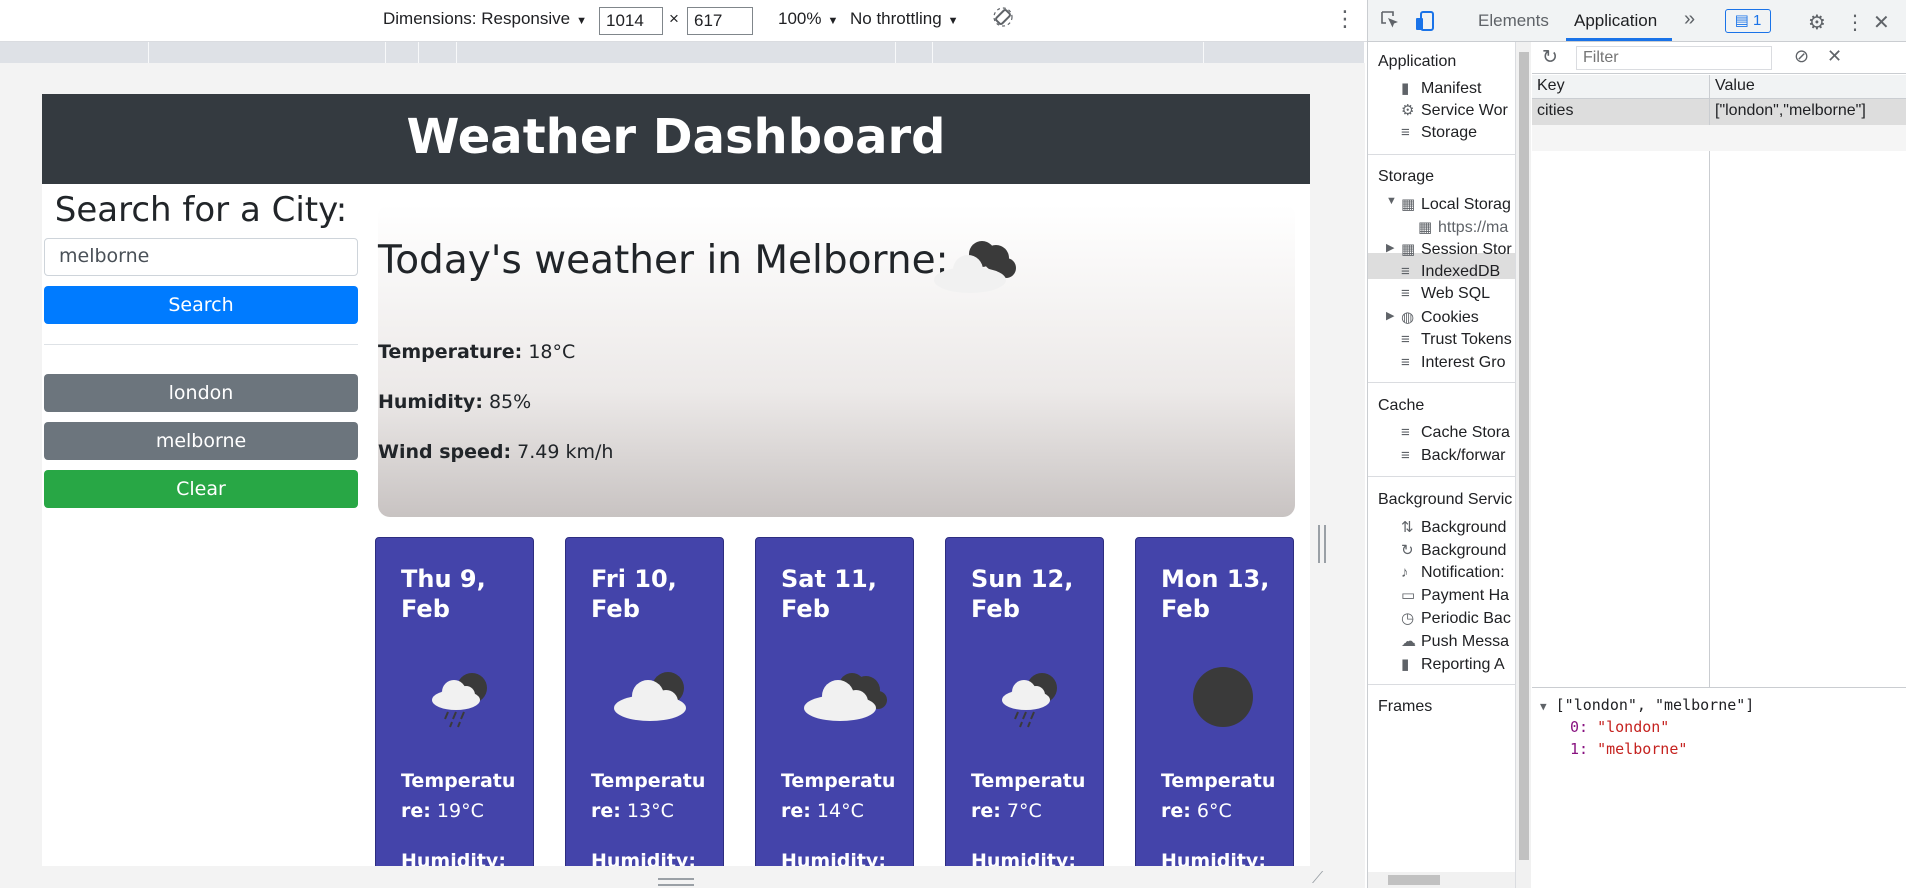  Describe the element at coordinates (201, 393) in the screenshot. I see `history-button-london: london` at that location.